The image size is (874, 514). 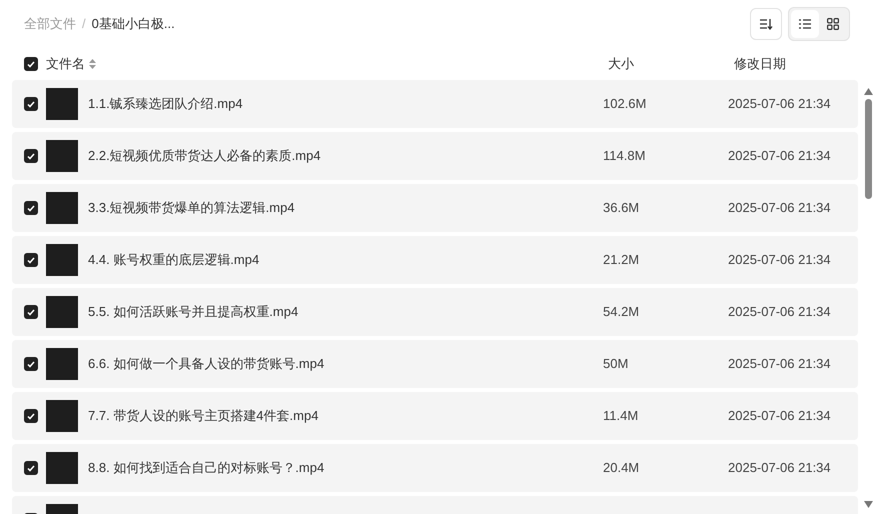 I want to click on file-size: 11.4M, so click(x=621, y=416).